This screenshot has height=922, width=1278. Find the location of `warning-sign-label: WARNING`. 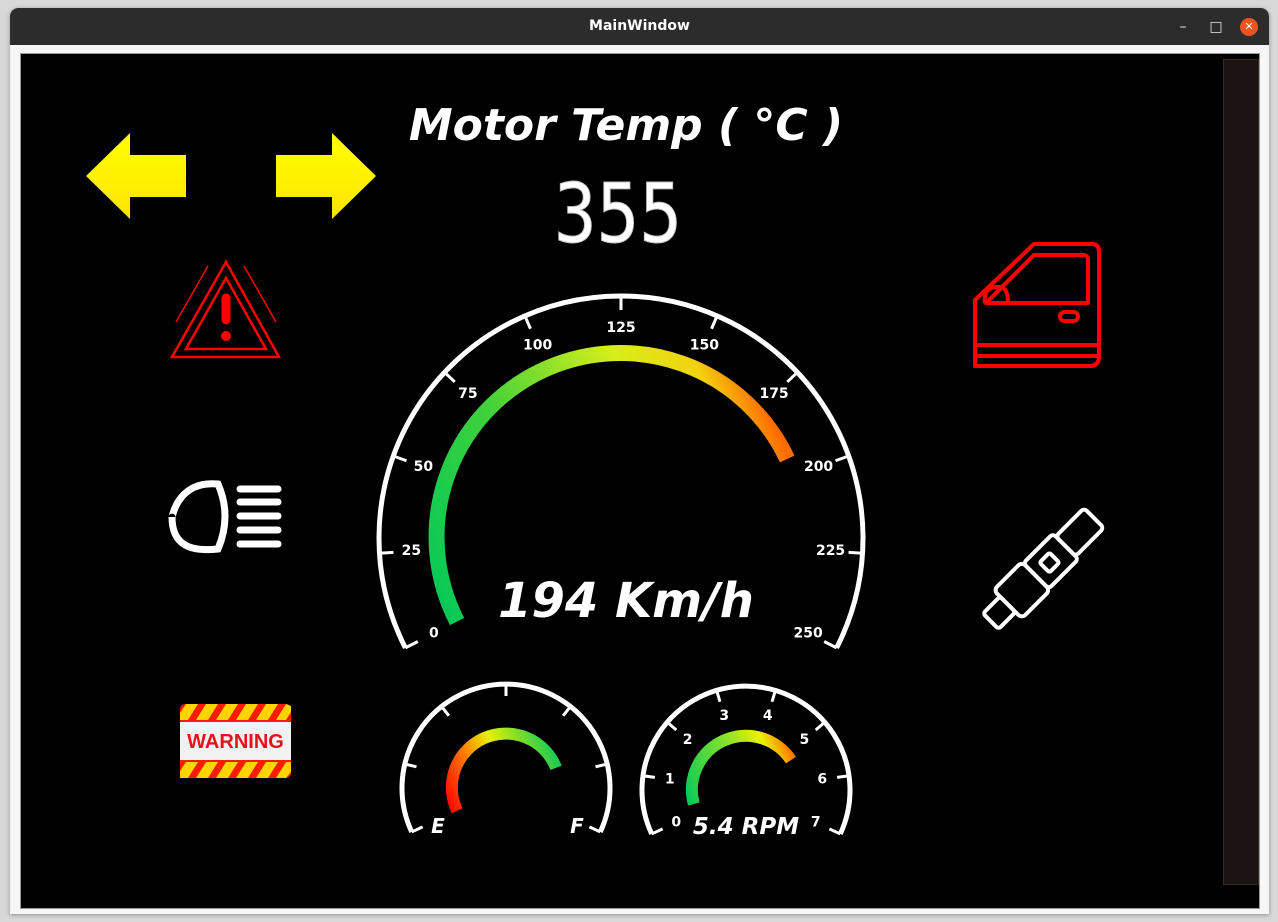

warning-sign-label: WARNING is located at coordinates (235, 742).